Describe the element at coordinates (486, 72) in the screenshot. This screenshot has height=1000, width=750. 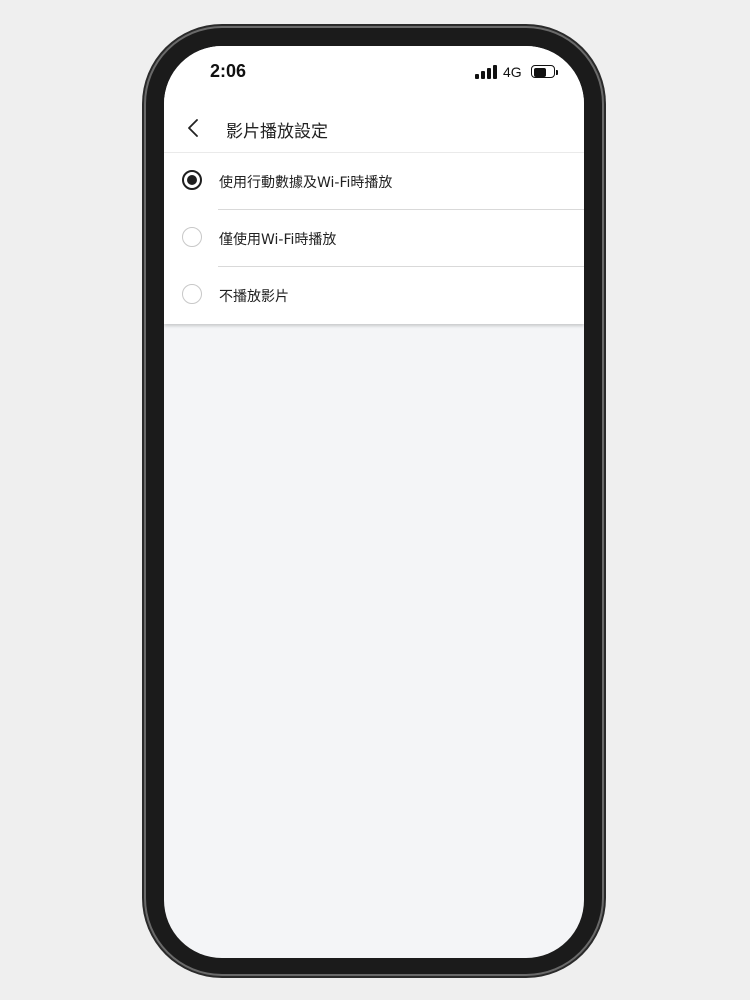
I see `signal-icon` at that location.